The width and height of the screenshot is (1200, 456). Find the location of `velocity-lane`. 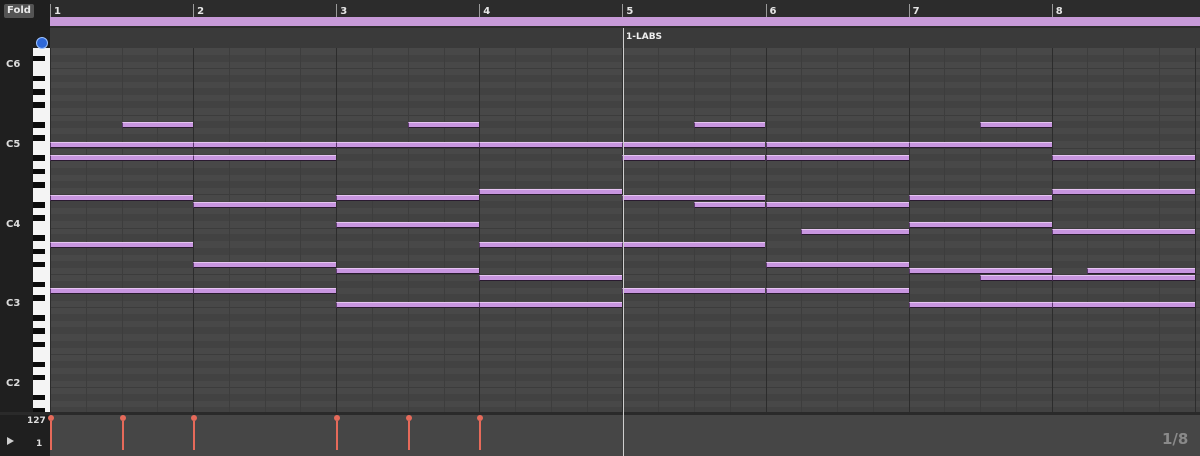

velocity-lane is located at coordinates (625, 435).